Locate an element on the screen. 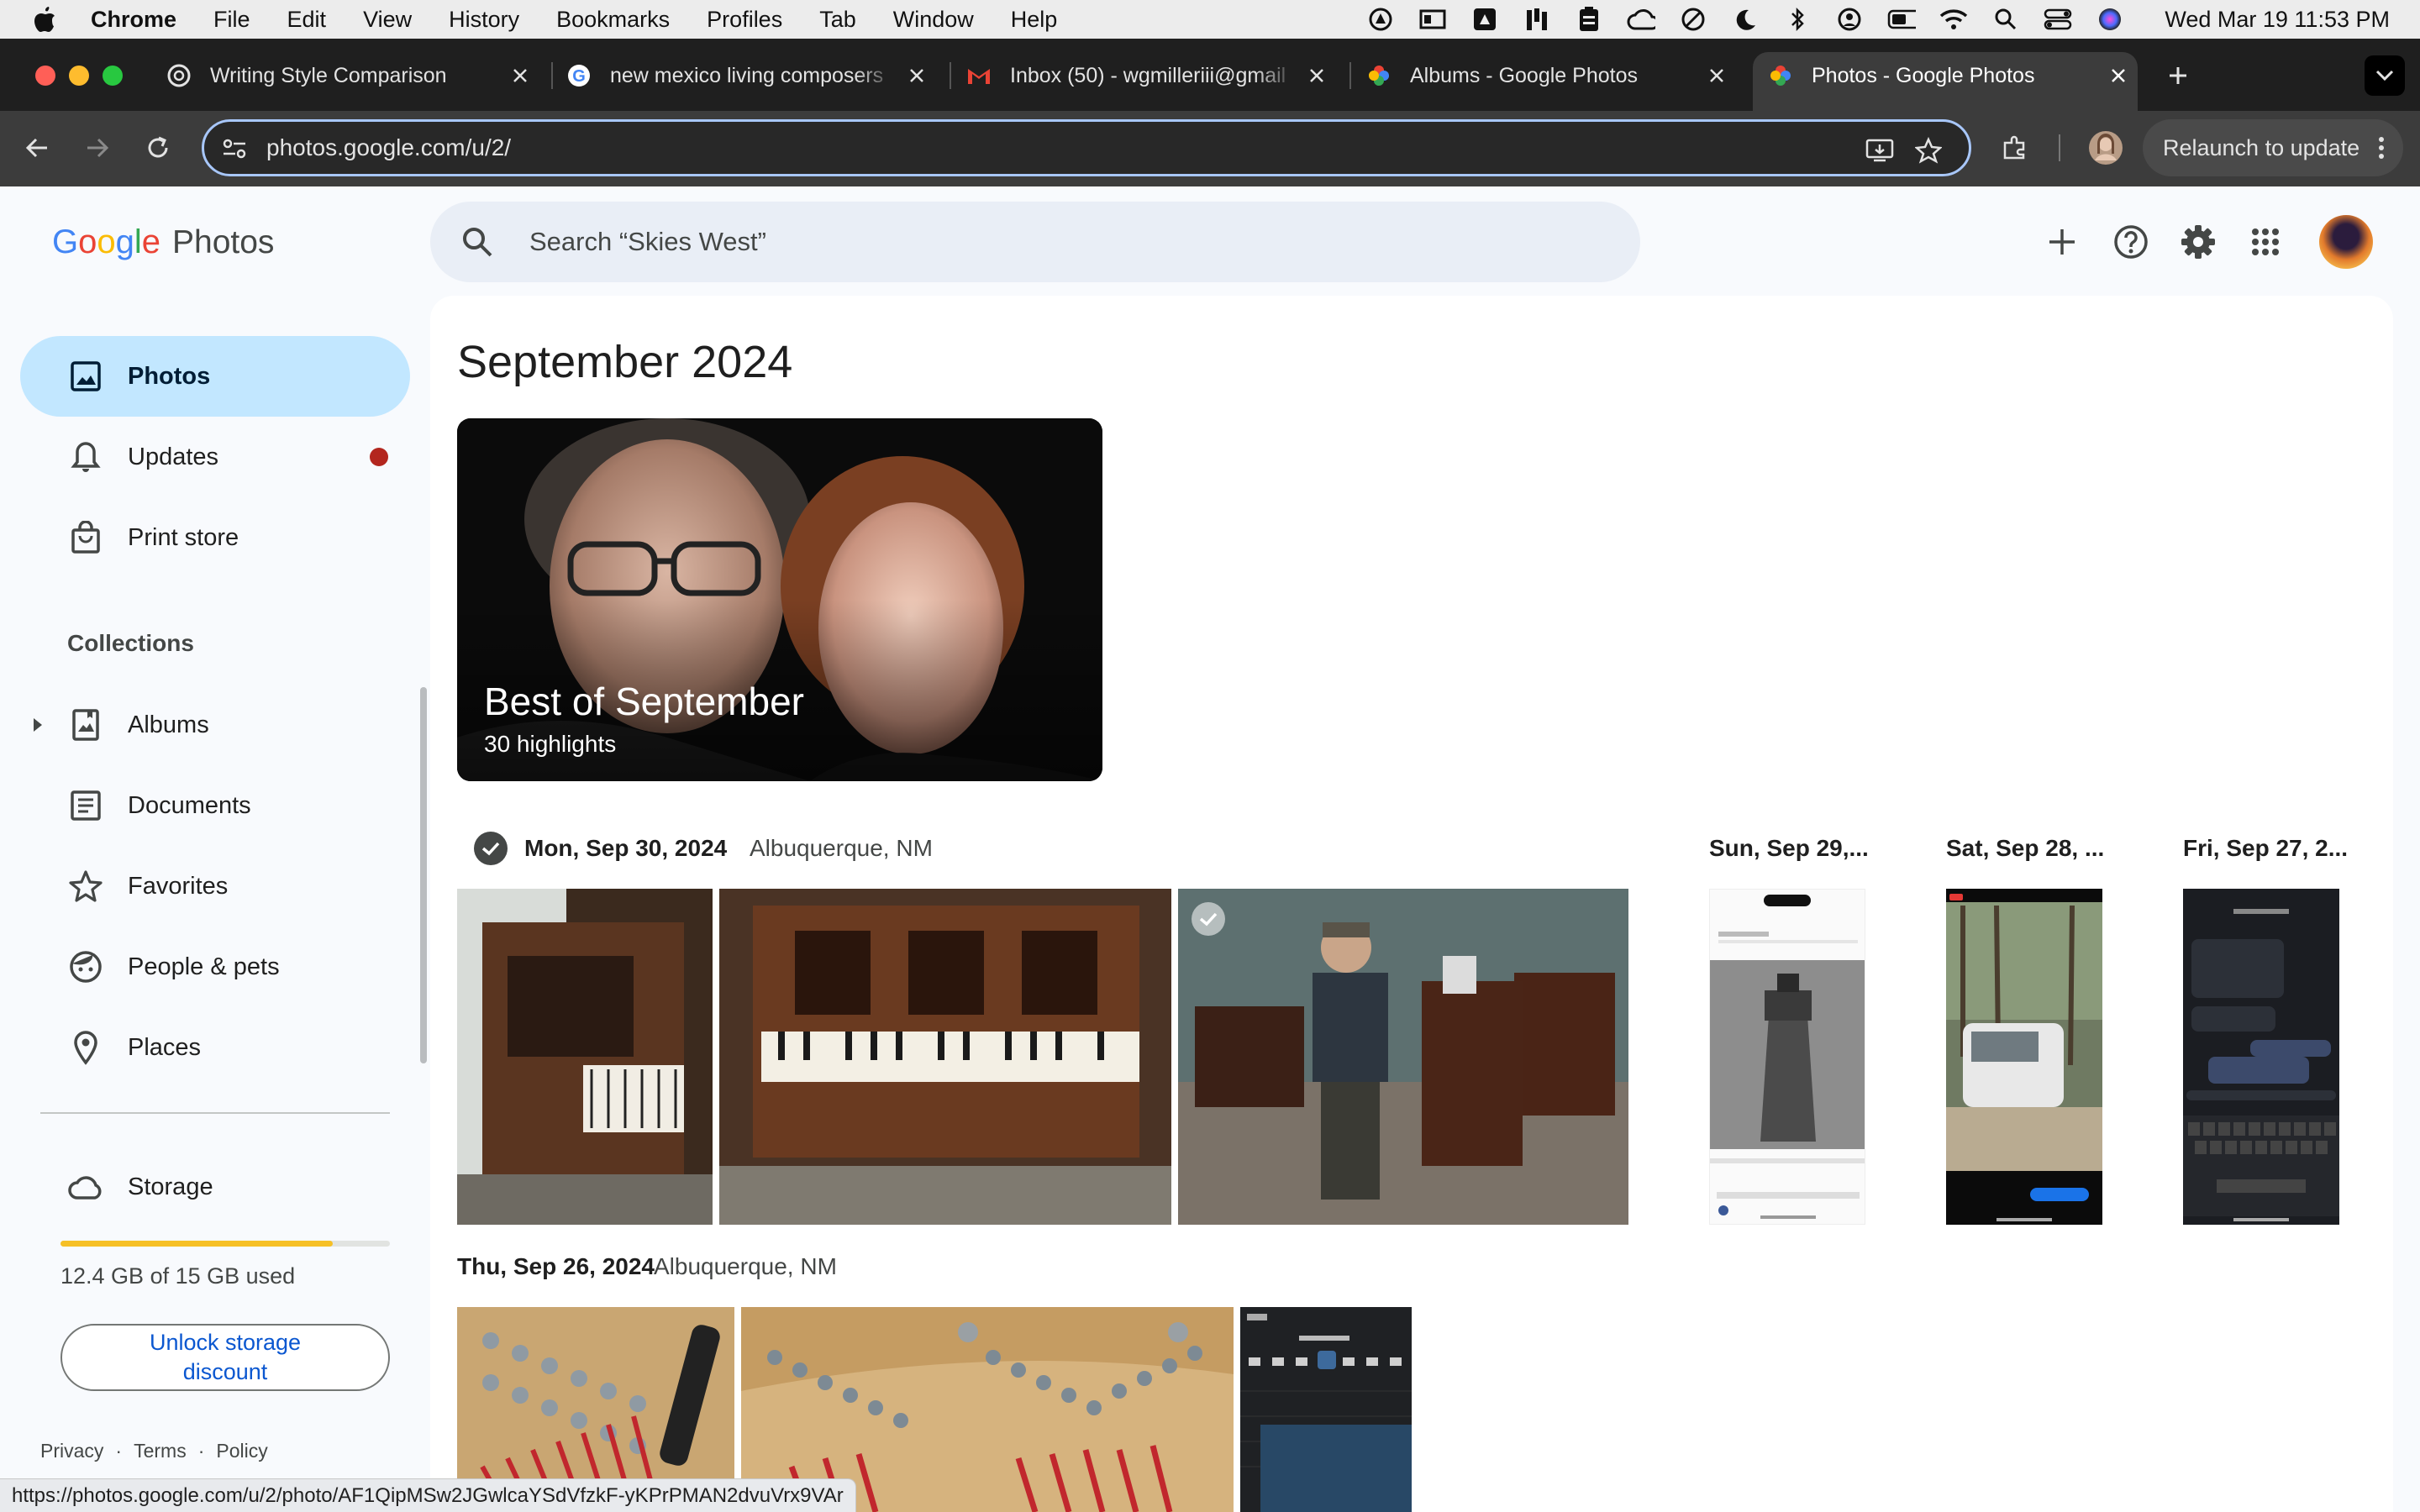 This screenshot has width=2420, height=1512. photo-icon is located at coordinates (85, 376).